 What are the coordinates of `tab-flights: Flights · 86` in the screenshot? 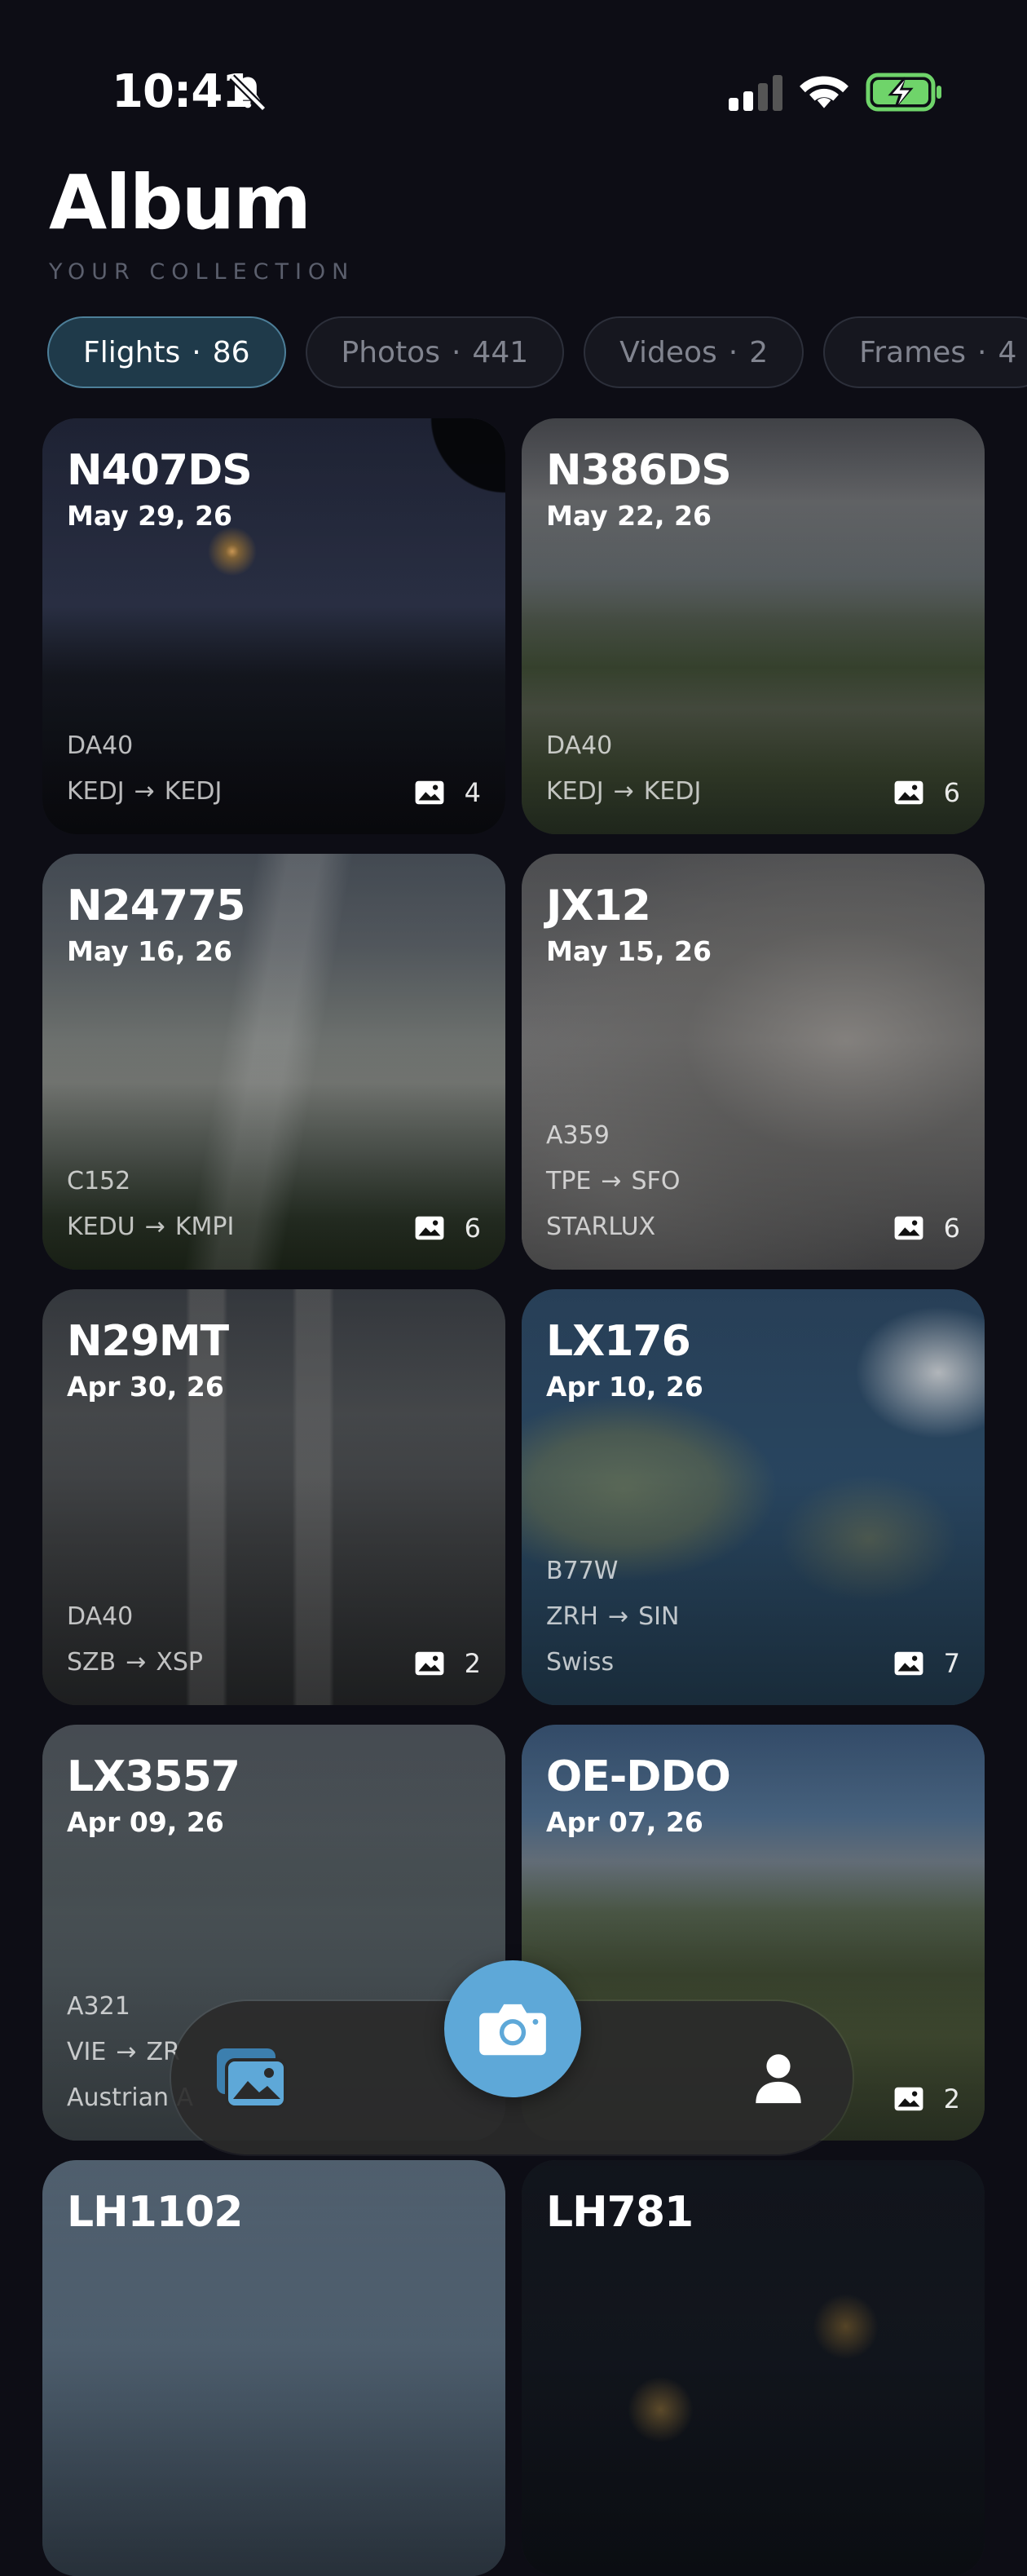 It's located at (166, 352).